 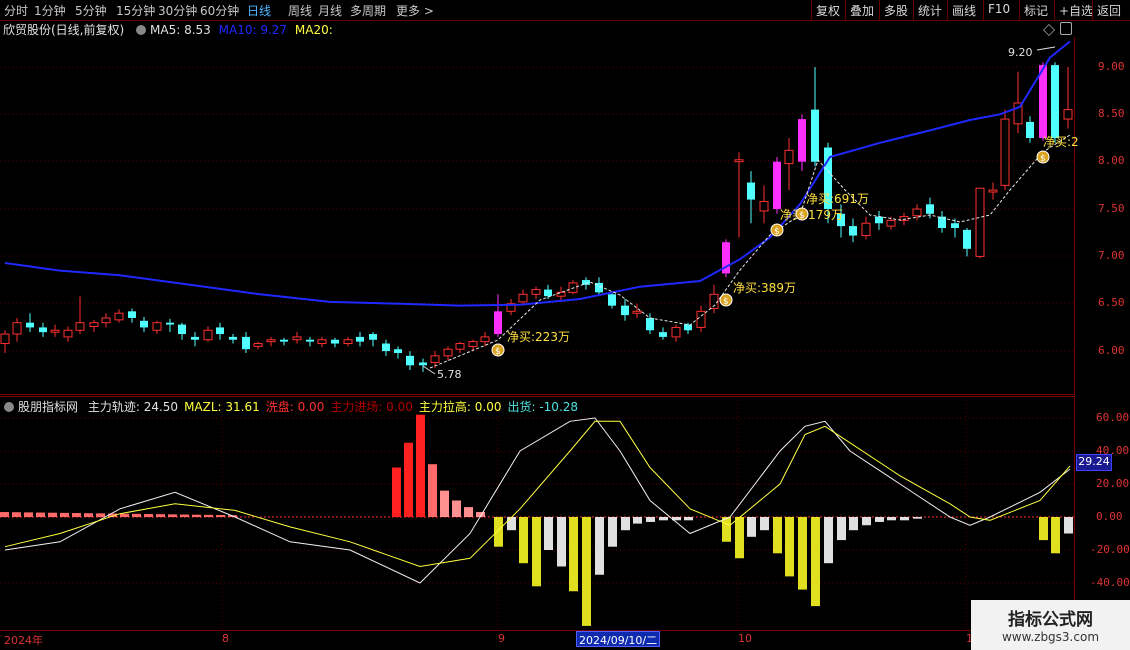 What do you see at coordinates (222, 407) in the screenshot?
I see `indicator-item-1: MAZL: 31.61` at bounding box center [222, 407].